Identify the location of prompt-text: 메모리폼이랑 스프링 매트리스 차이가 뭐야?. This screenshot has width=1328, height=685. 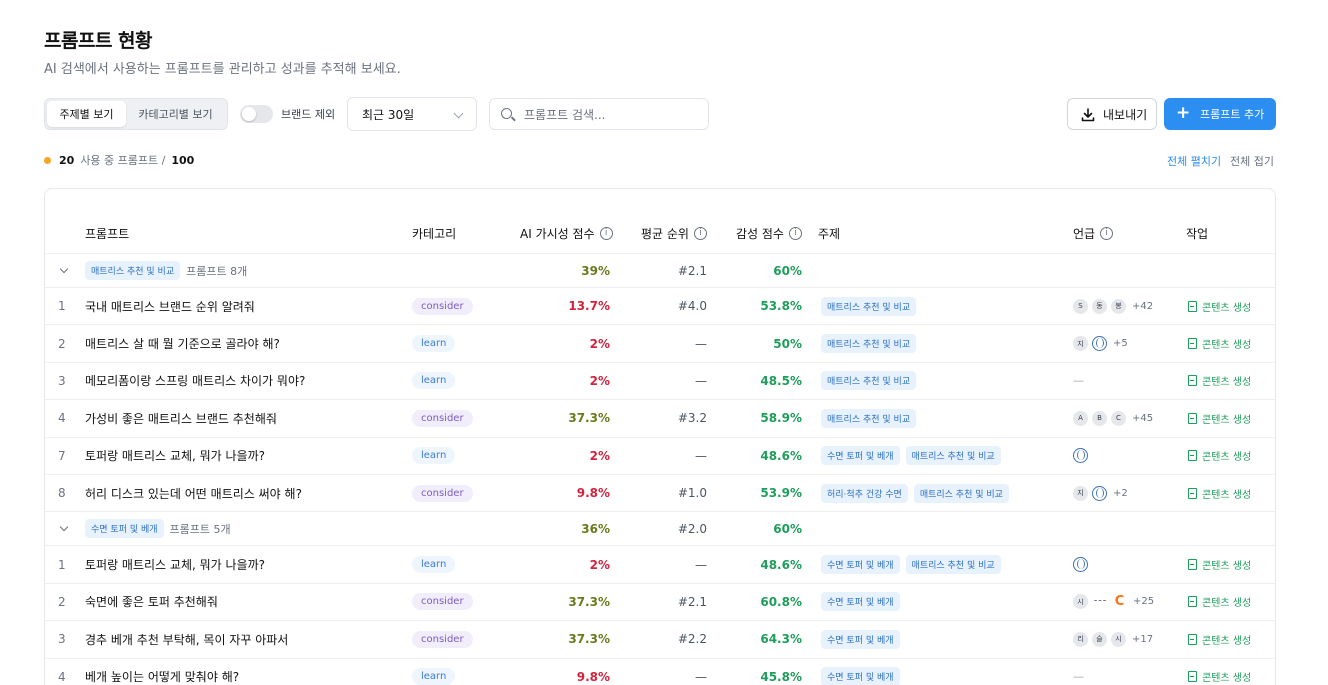
(195, 381).